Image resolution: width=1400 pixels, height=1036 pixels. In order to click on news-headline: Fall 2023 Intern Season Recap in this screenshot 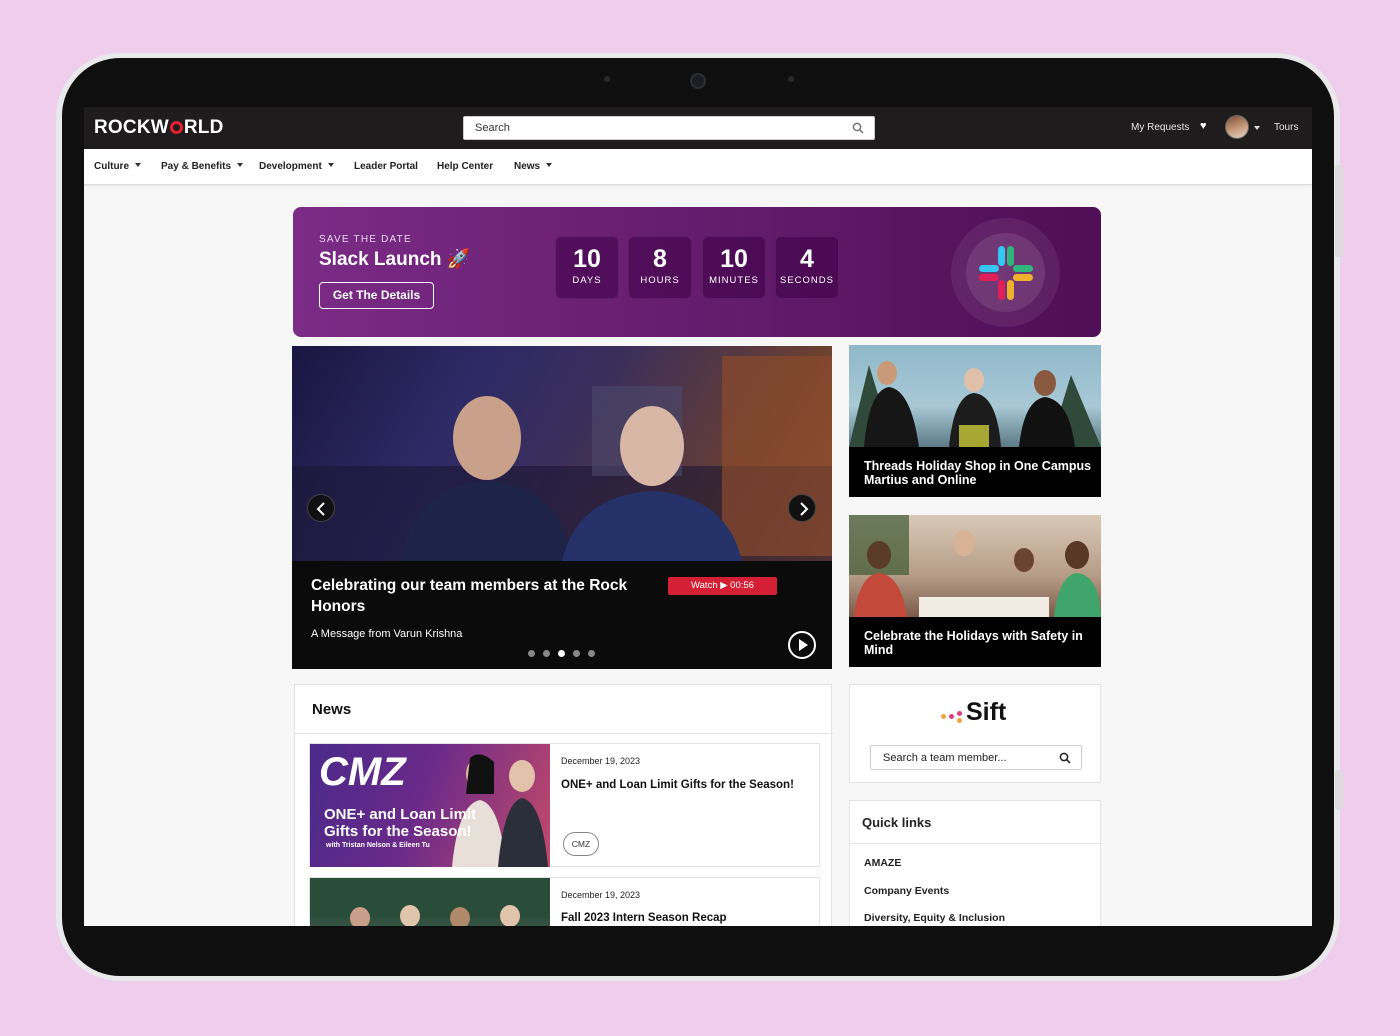, I will do `click(644, 918)`.